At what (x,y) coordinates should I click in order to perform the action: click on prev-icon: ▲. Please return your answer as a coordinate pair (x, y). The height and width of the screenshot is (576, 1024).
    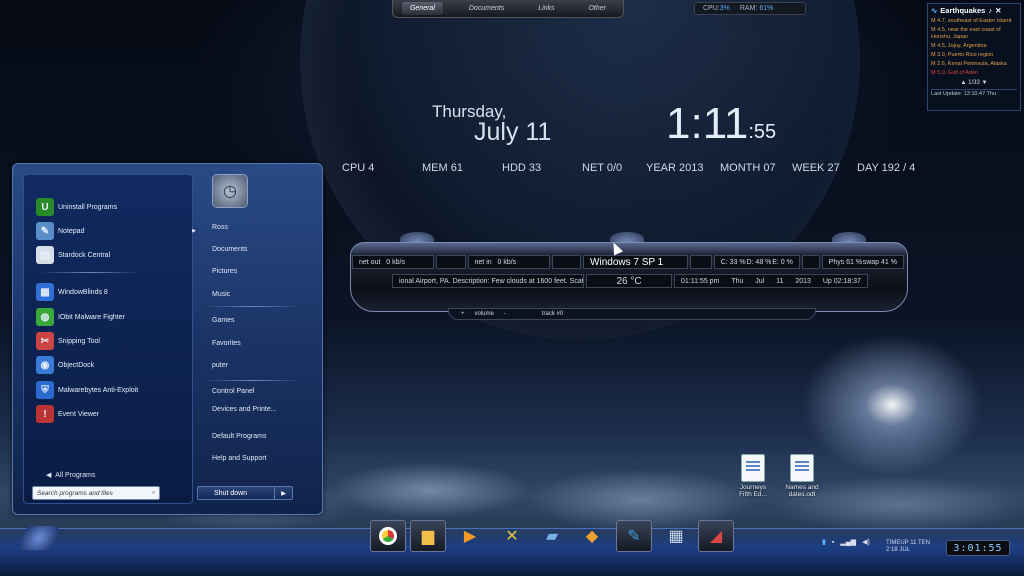
    Looking at the image, I should click on (964, 83).